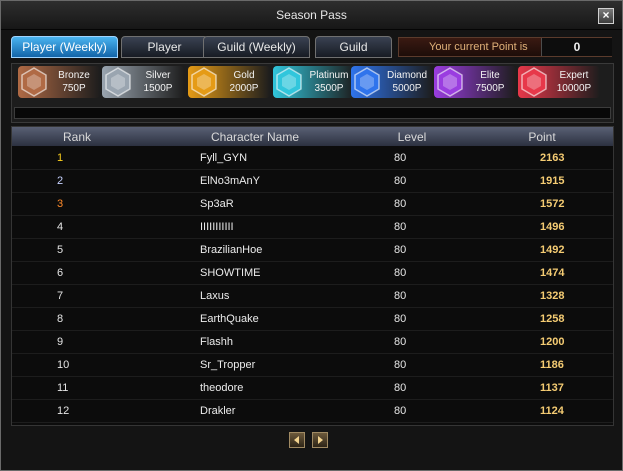  What do you see at coordinates (256, 47) in the screenshot?
I see `tab-guild-weekly: Guild (Weekly)` at bounding box center [256, 47].